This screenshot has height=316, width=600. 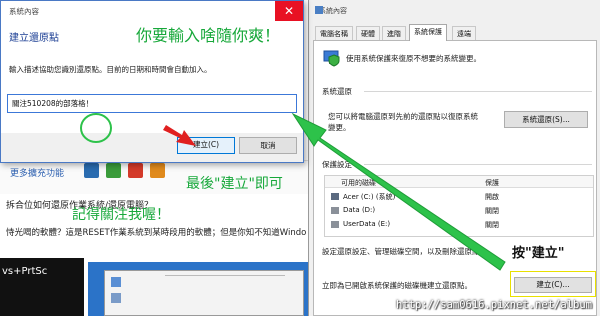 I want to click on annotation-note-4: 按"建立", so click(x=538, y=251).